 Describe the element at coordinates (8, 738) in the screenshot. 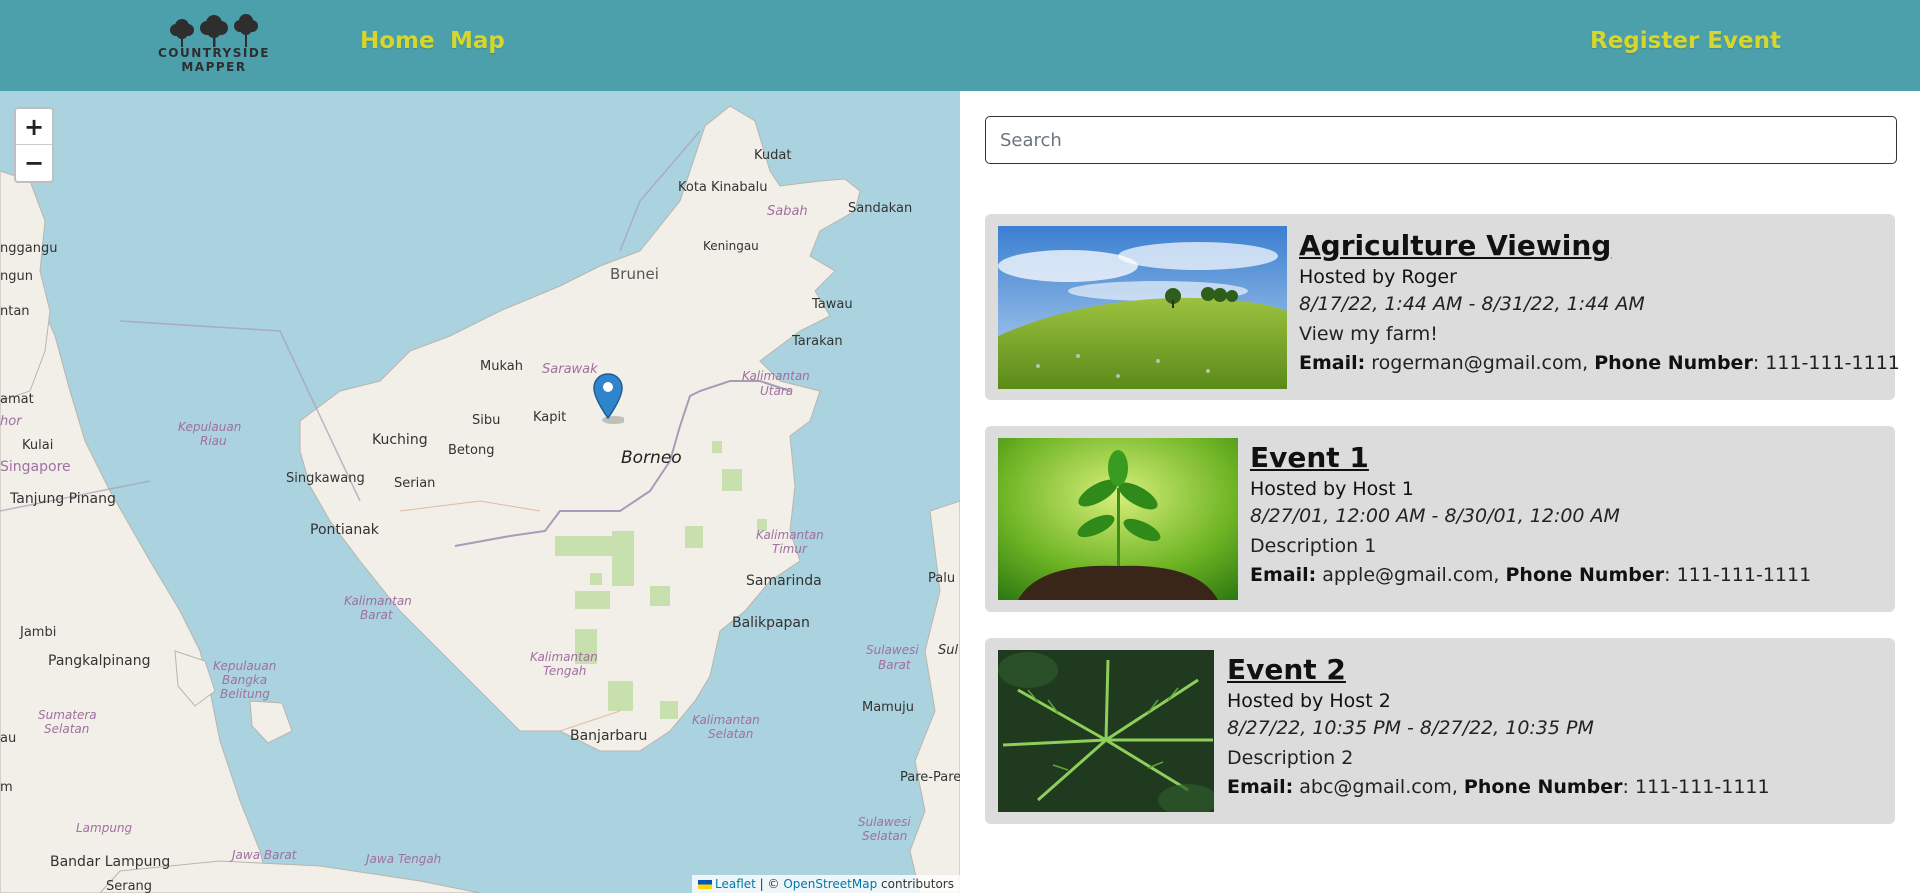

I see `map-label: au` at that location.